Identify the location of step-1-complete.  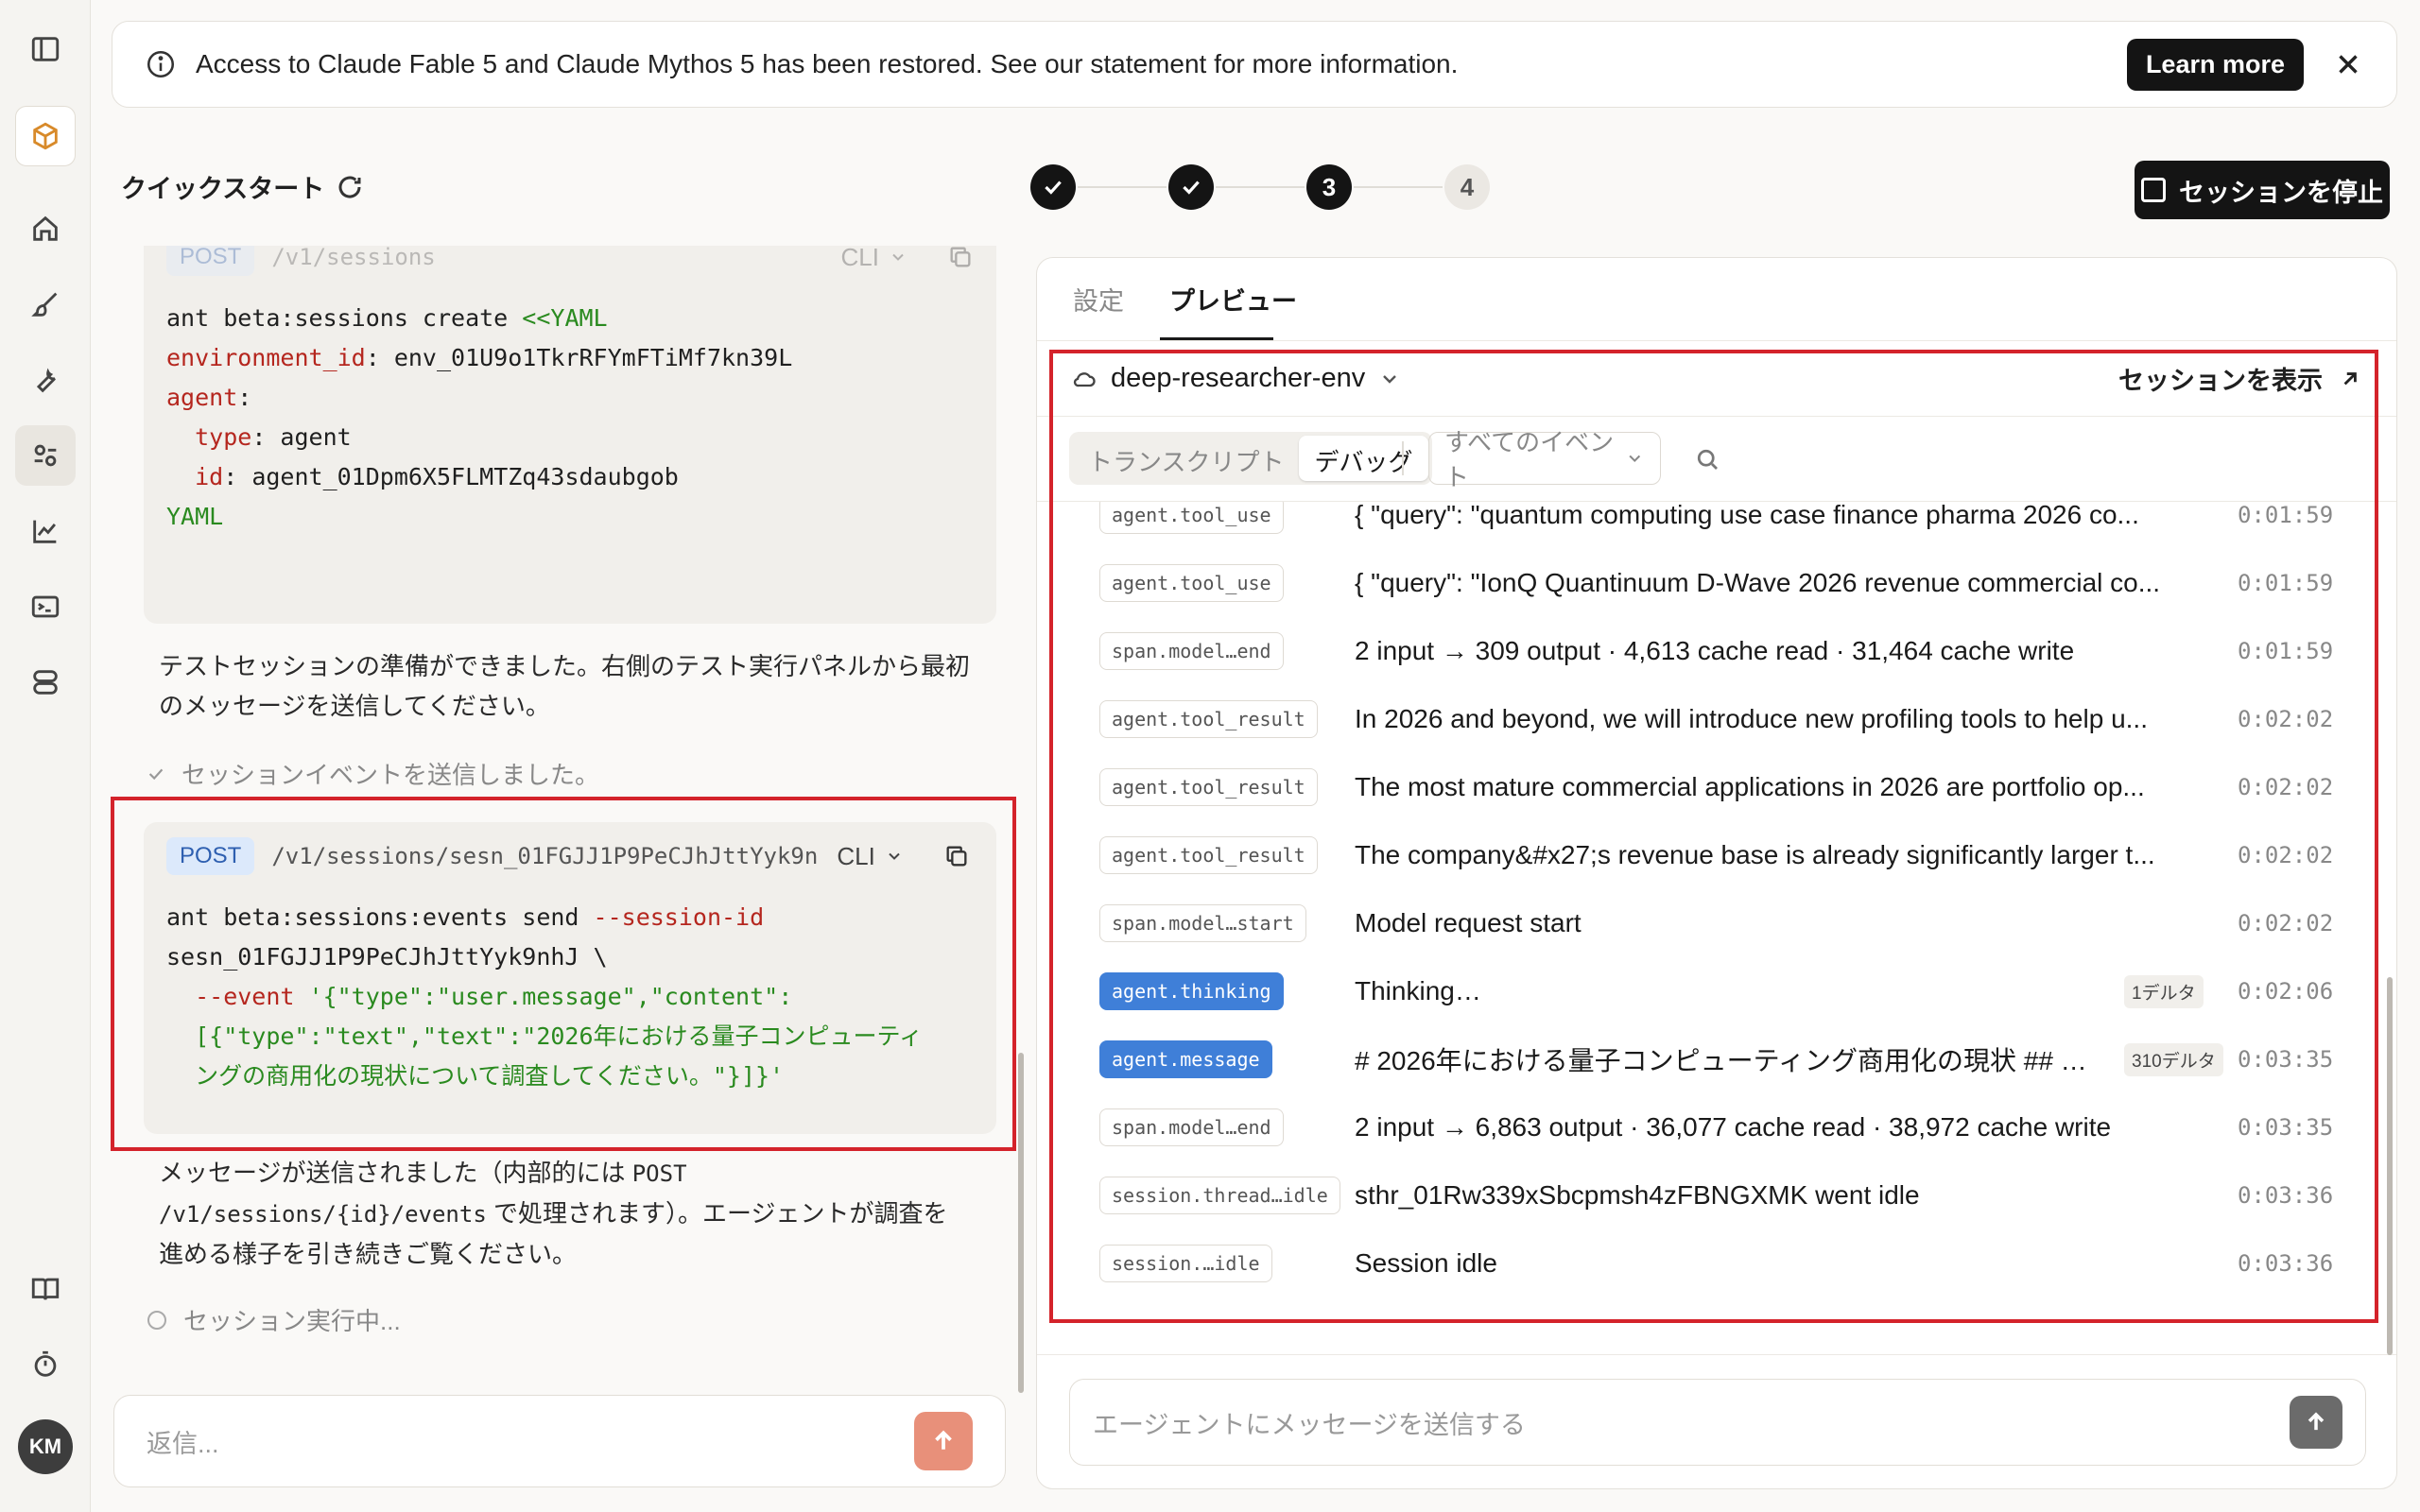
(1053, 187).